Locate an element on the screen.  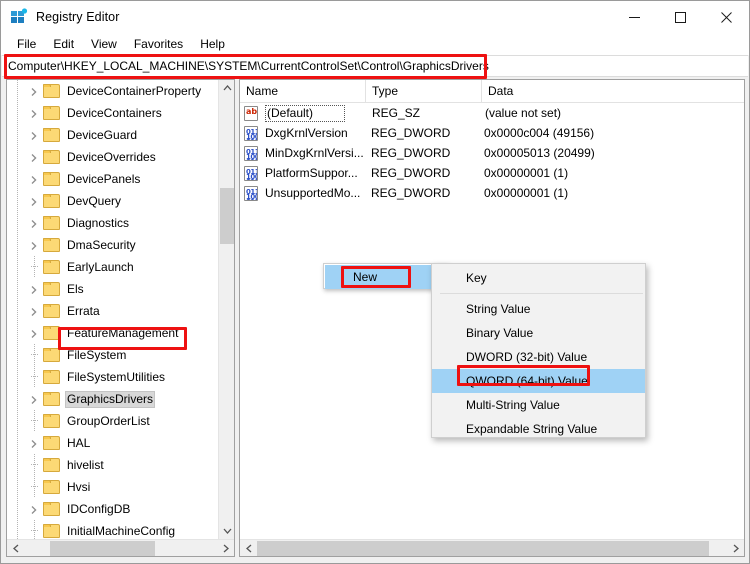
column-header-data: Data is located at coordinates (613, 91).